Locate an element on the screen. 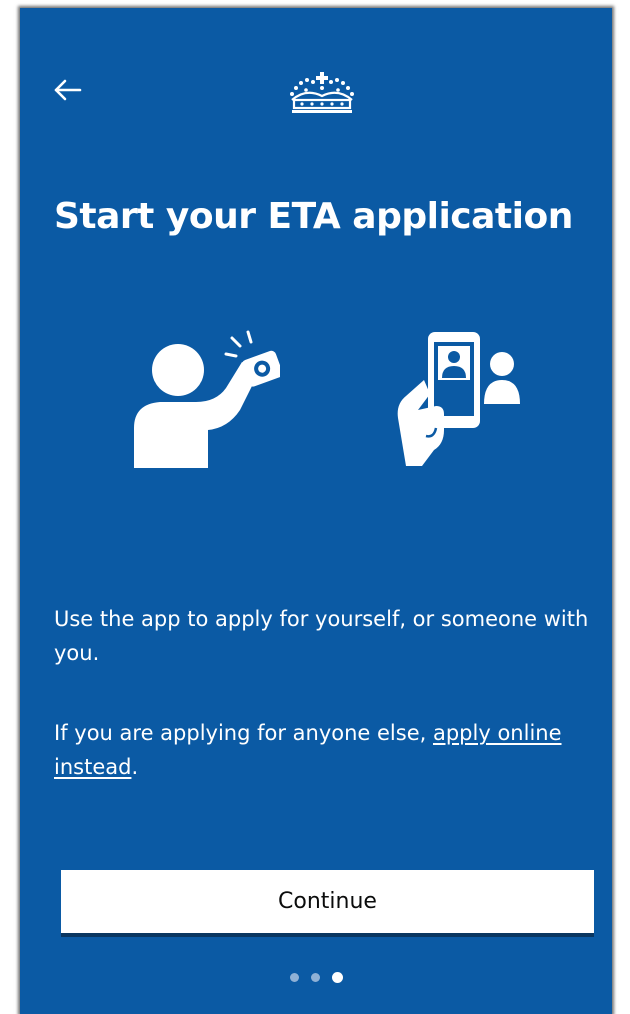 Image resolution: width=630 pixels, height=1014 pixels. arrow-left-icon is located at coordinates (68, 90).